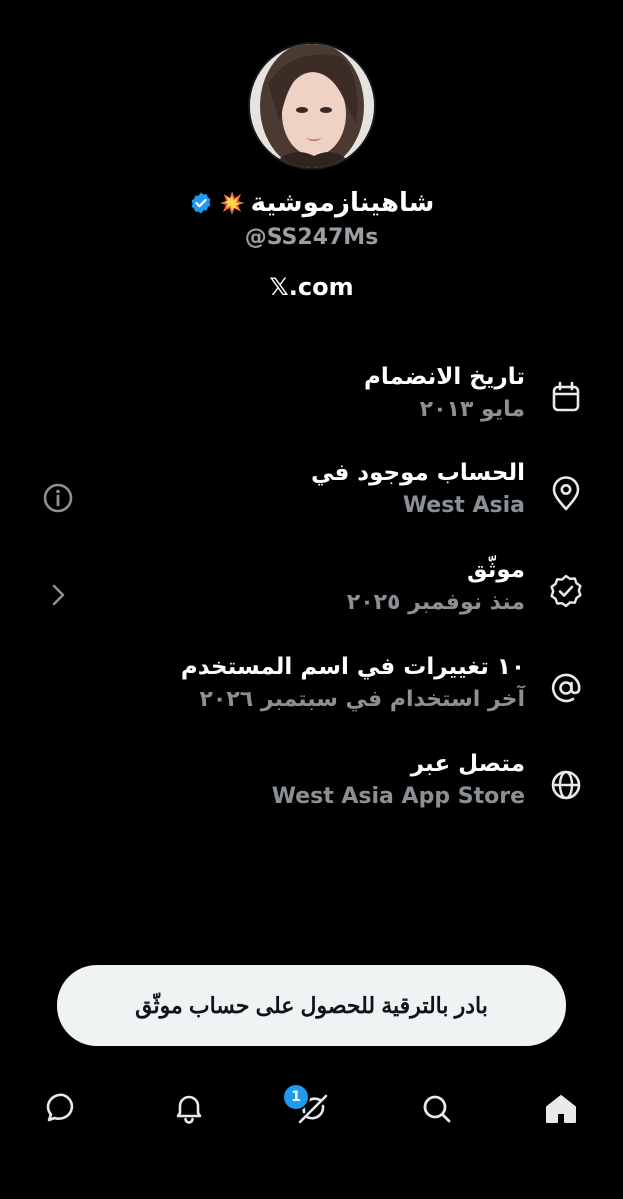 The image size is (623, 1199). I want to click on row-title: متصل عبر, so click(467, 764).